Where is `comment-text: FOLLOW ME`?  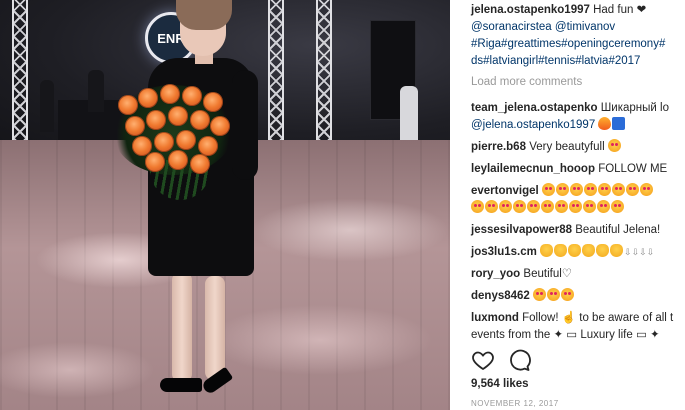
comment-text: FOLLOW ME is located at coordinates (633, 169).